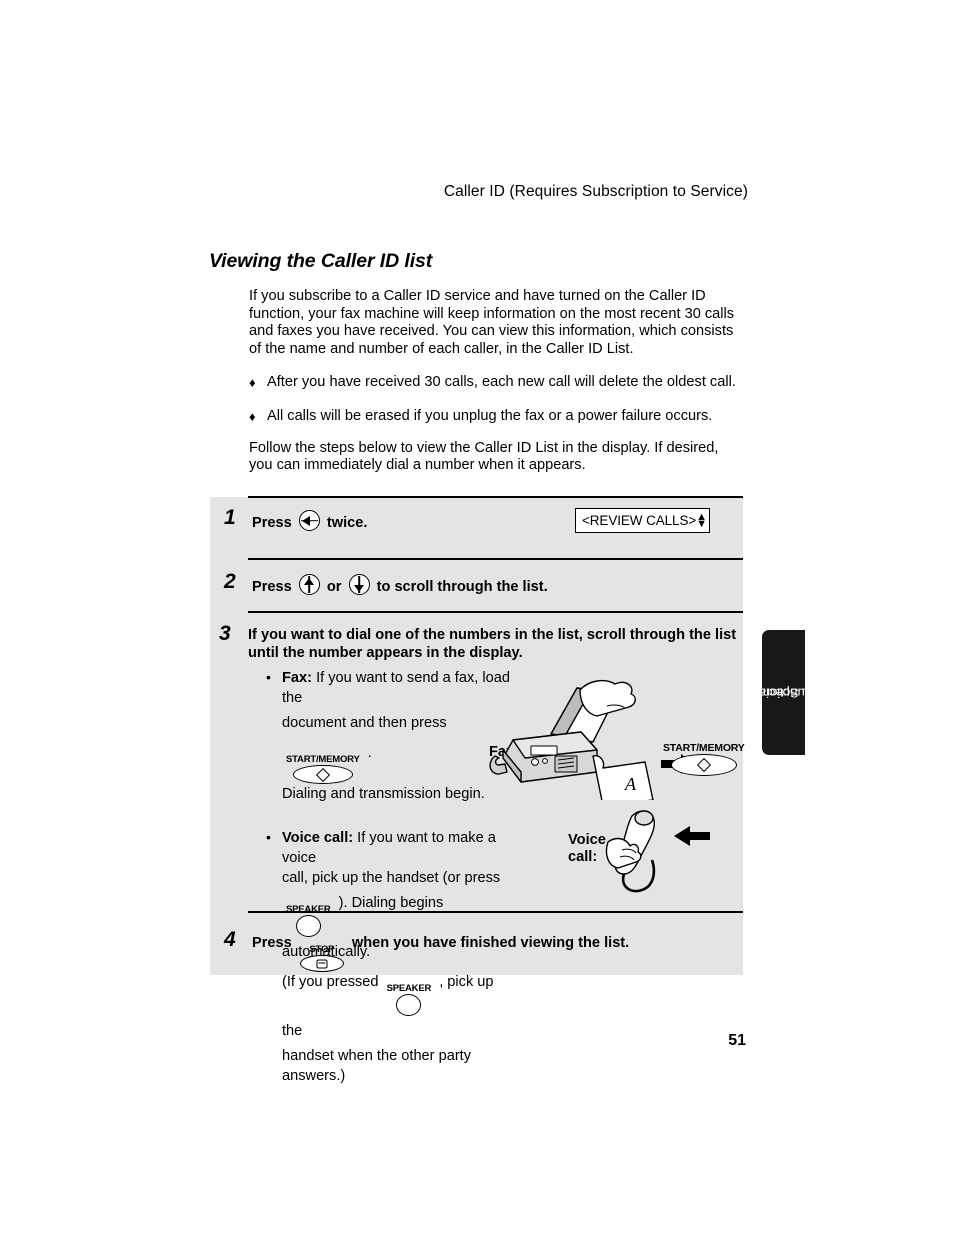 The image size is (954, 1235). I want to click on left-arrow-key-icon, so click(309, 520).